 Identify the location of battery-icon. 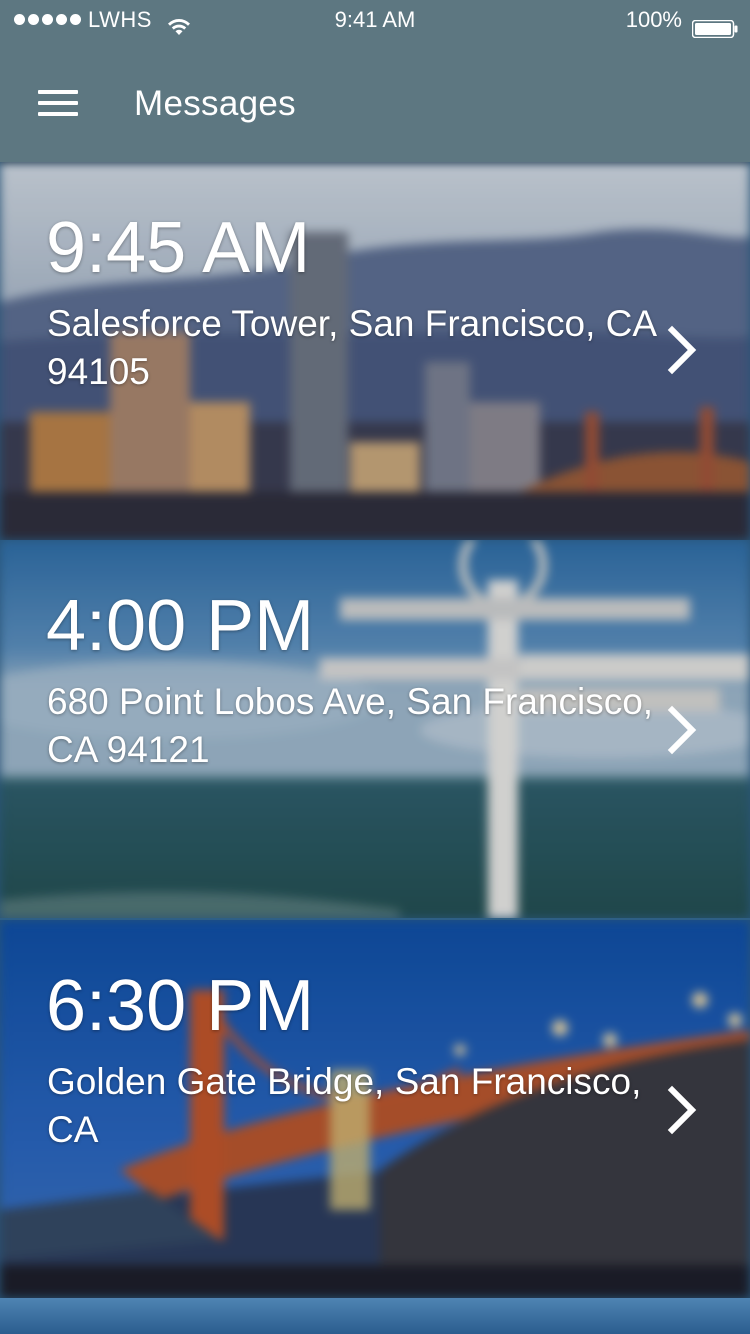
(714, 25).